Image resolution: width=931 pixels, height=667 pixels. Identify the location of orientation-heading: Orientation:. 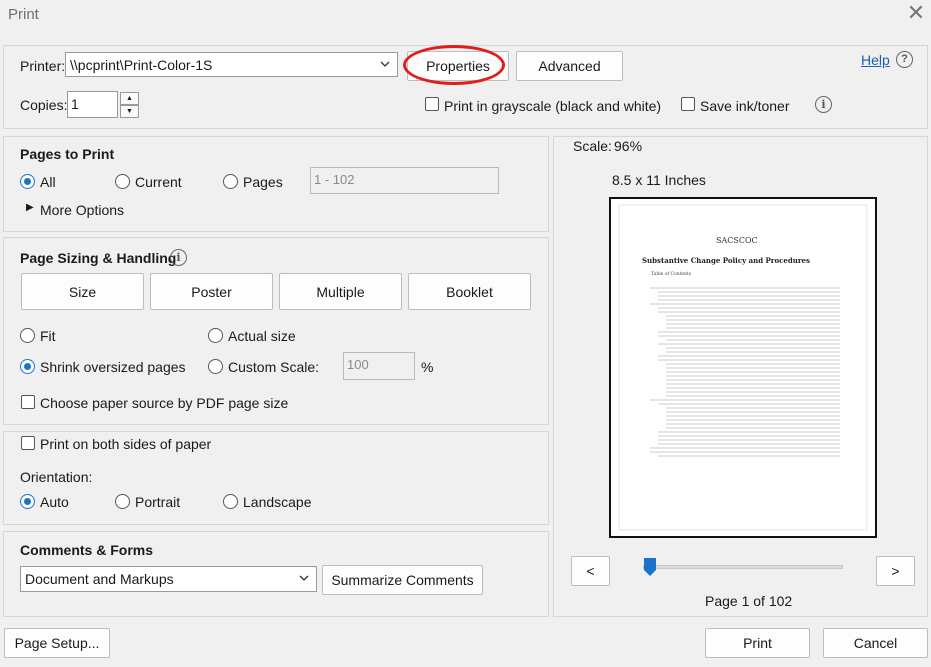
(56, 477).